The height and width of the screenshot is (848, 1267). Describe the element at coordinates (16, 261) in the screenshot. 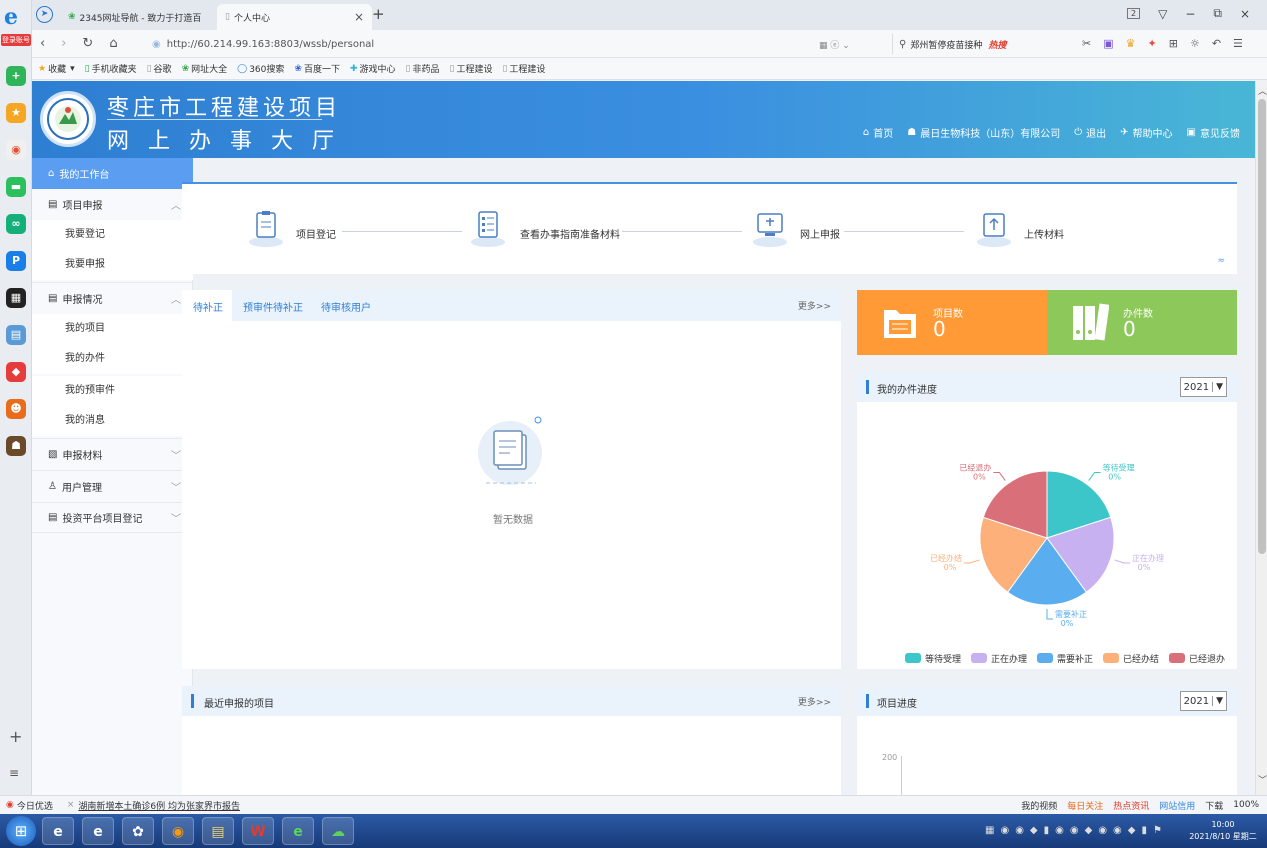

I see `p-app-icon: P` at that location.